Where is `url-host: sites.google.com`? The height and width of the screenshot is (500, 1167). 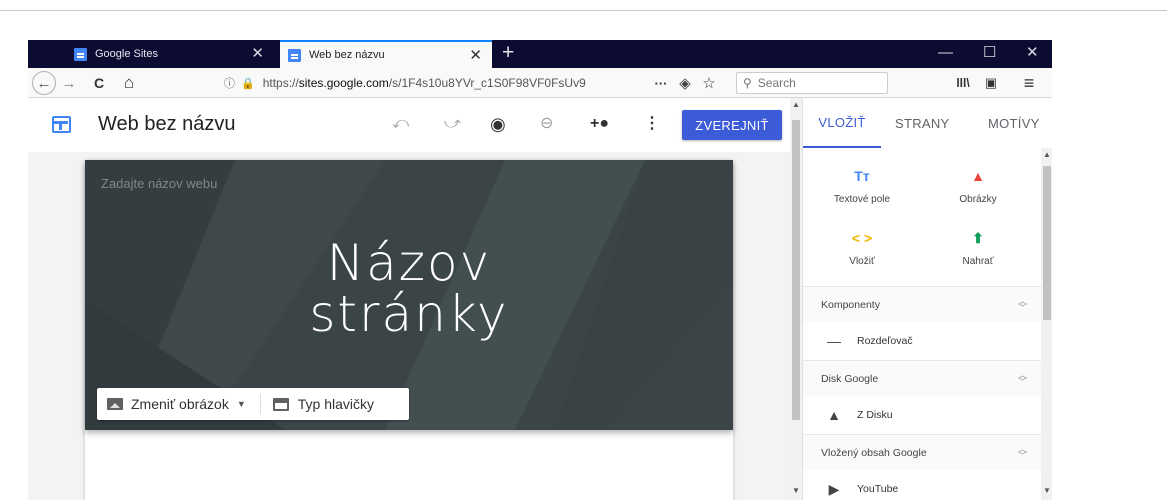 url-host: sites.google.com is located at coordinates (343, 83).